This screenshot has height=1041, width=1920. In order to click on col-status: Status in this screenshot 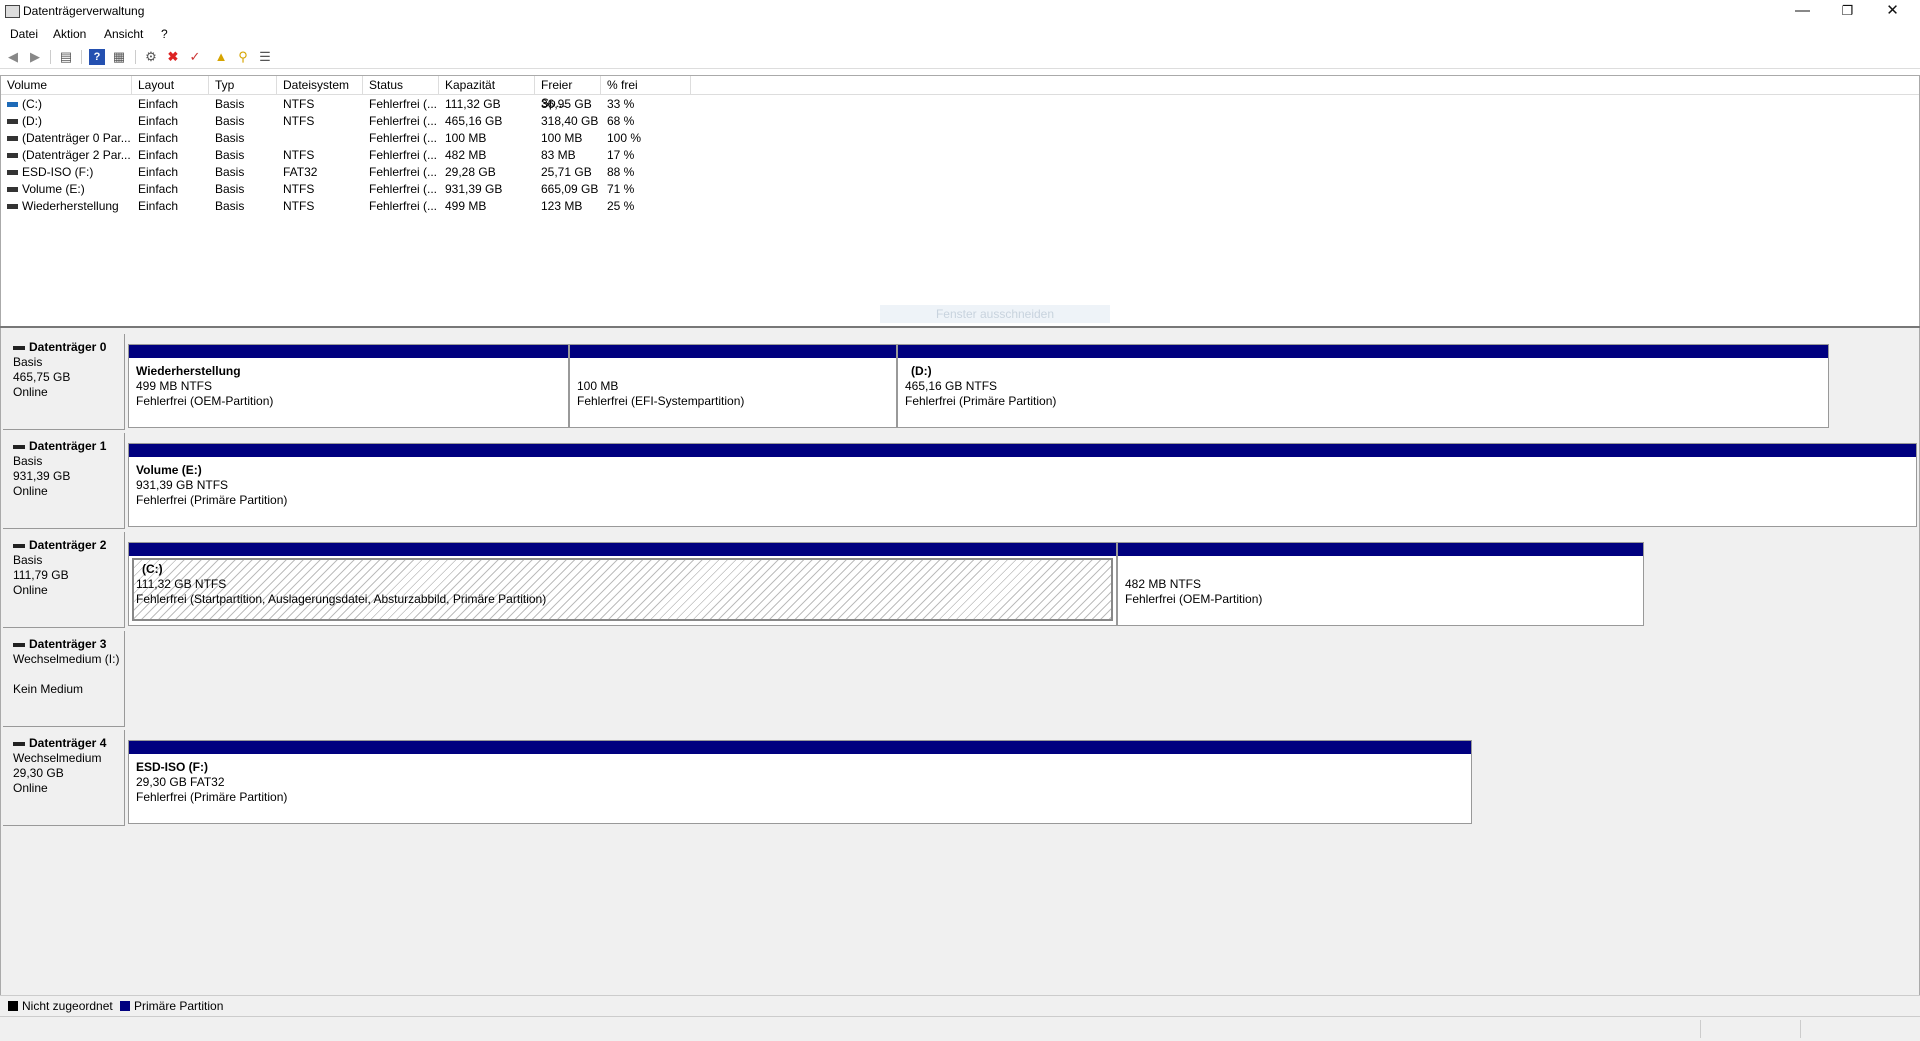, I will do `click(401, 85)`.